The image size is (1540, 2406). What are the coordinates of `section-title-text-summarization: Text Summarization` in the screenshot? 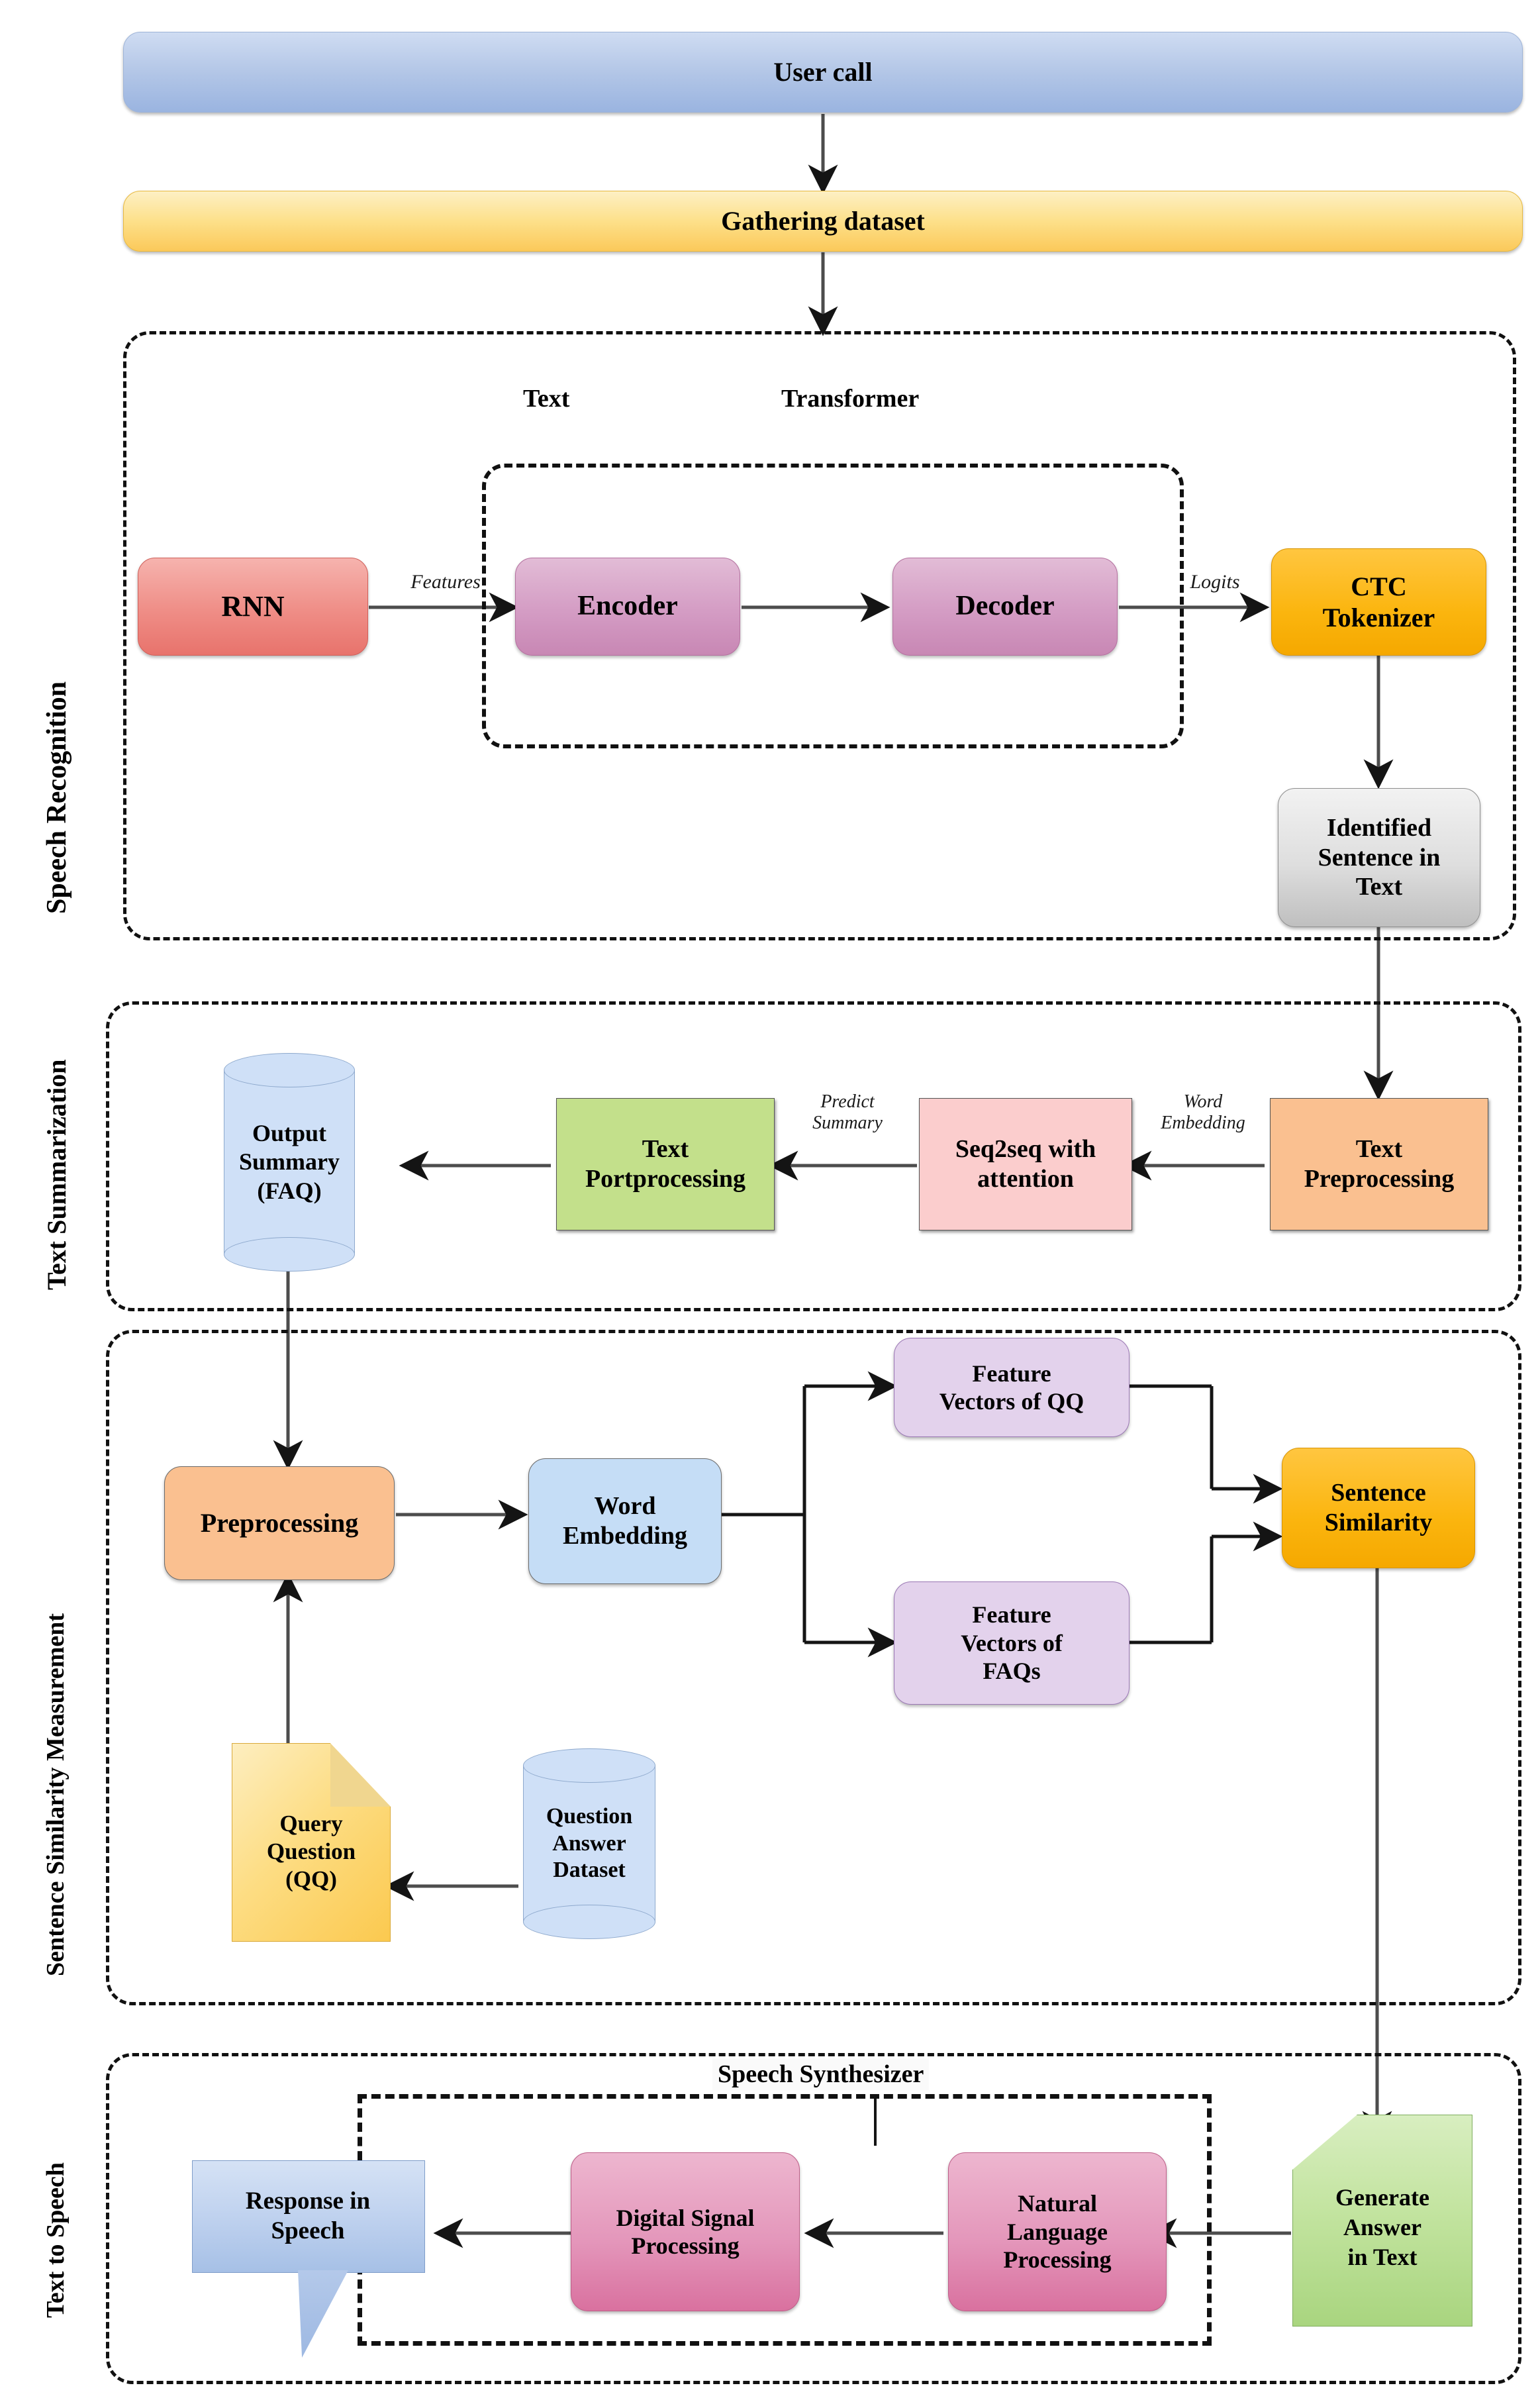 It's located at (57, 1174).